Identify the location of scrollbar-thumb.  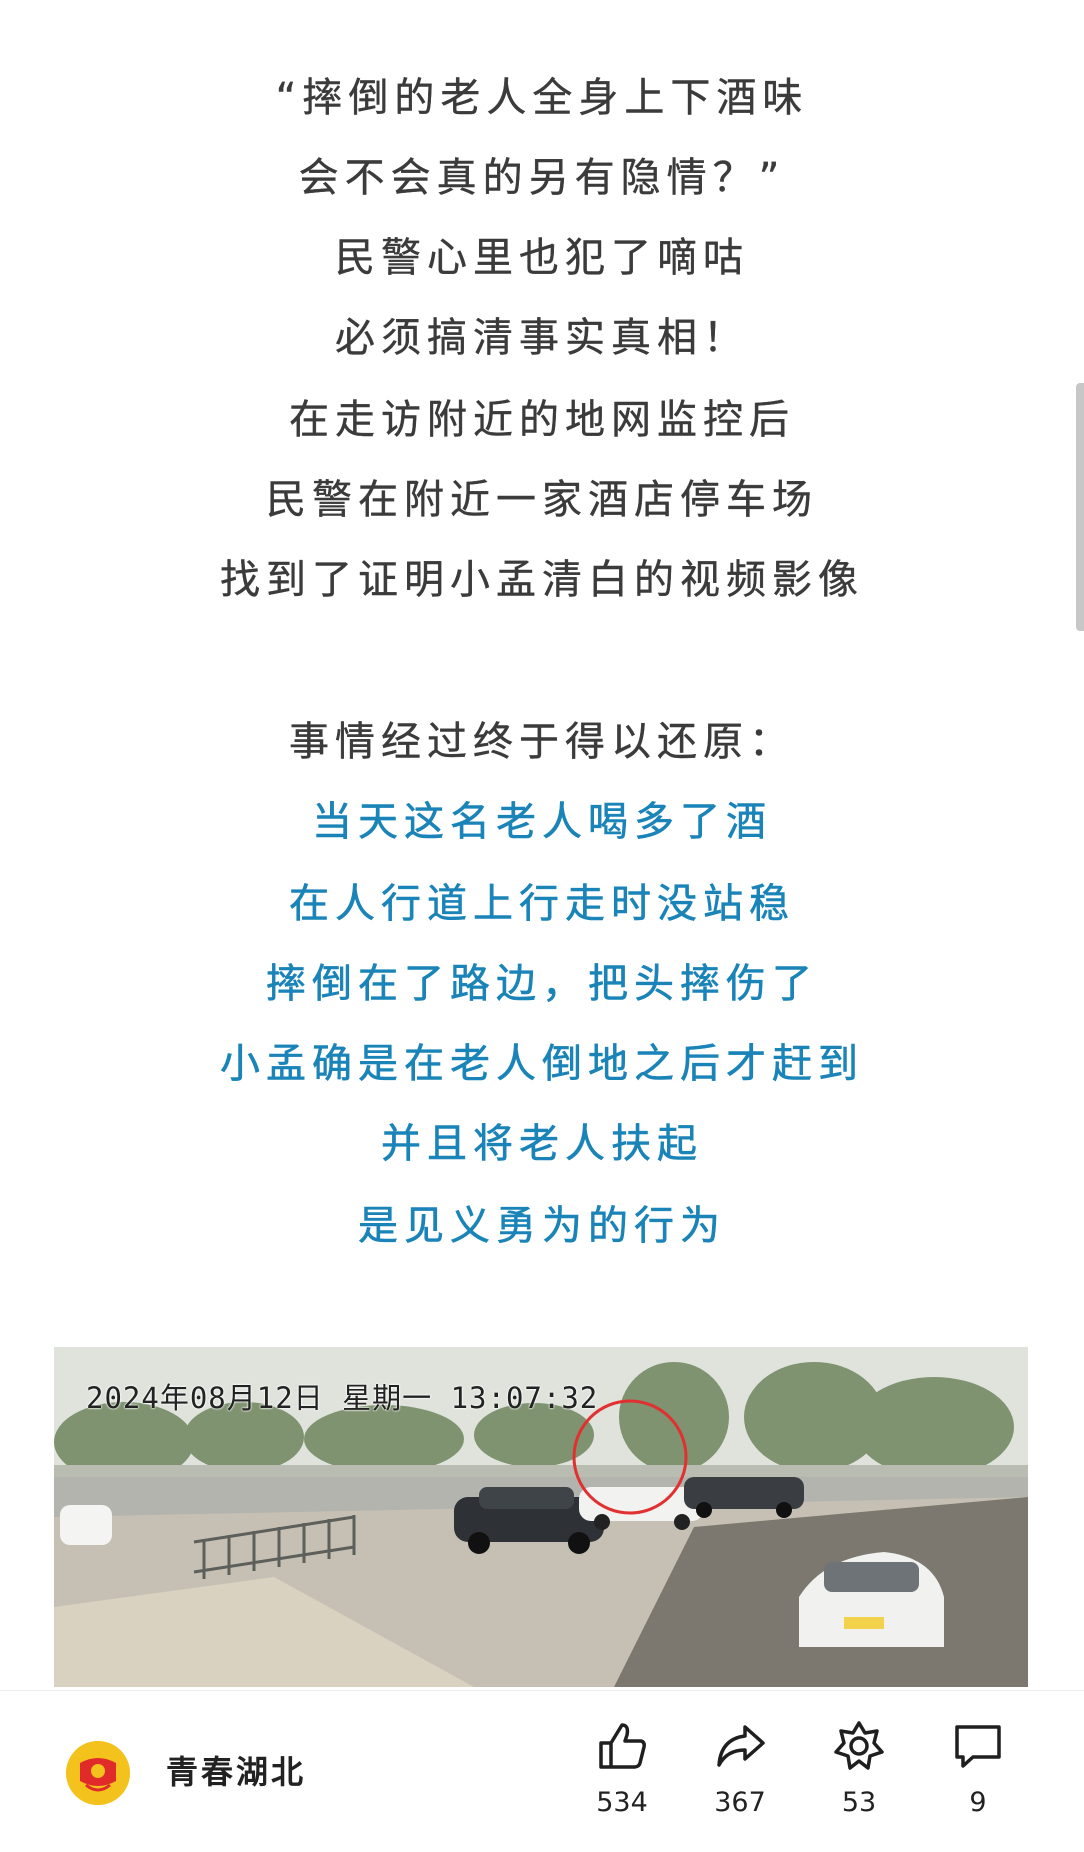
(1080, 507).